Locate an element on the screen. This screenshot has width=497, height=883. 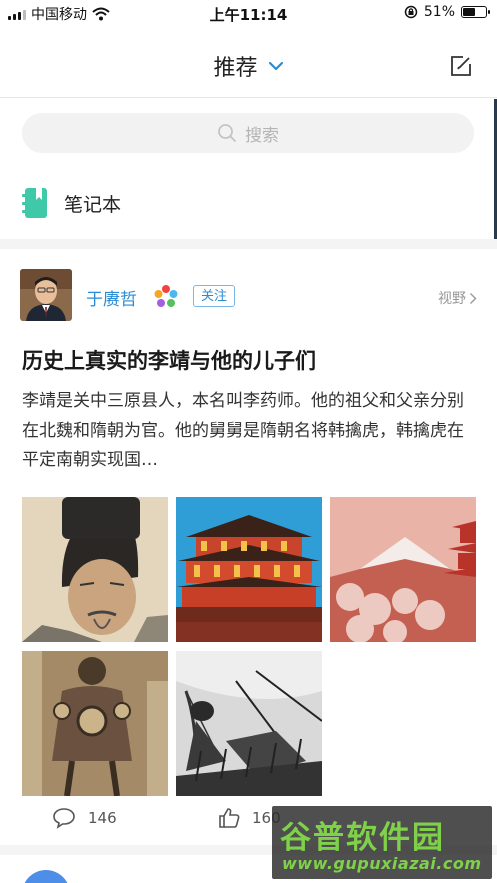
search-input: 搜索 is located at coordinates (248, 133).